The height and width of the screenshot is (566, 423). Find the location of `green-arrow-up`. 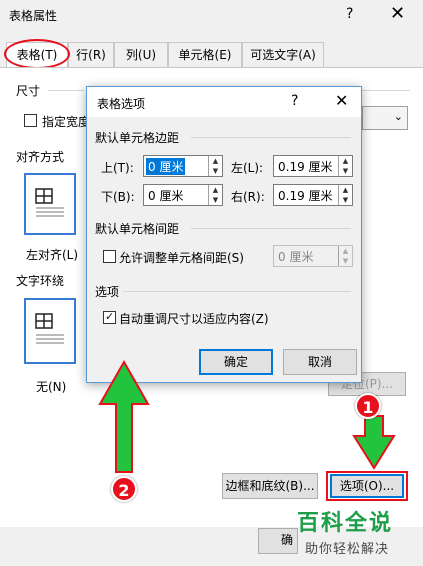

green-arrow-up is located at coordinates (124, 416).